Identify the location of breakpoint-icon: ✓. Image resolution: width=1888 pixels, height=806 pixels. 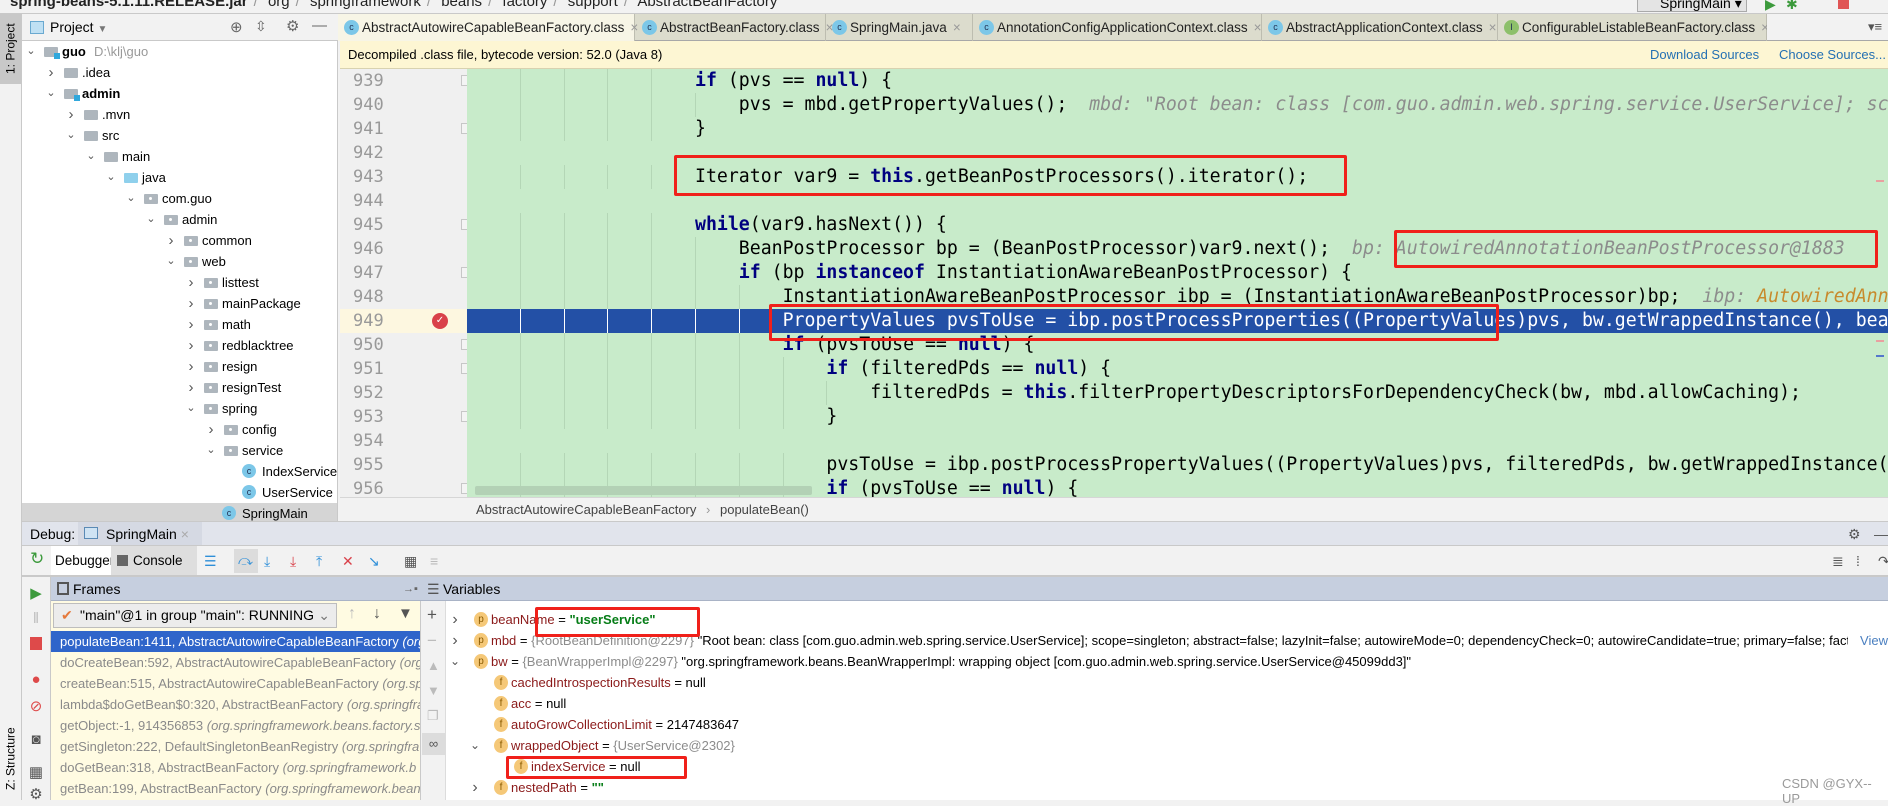
(440, 321).